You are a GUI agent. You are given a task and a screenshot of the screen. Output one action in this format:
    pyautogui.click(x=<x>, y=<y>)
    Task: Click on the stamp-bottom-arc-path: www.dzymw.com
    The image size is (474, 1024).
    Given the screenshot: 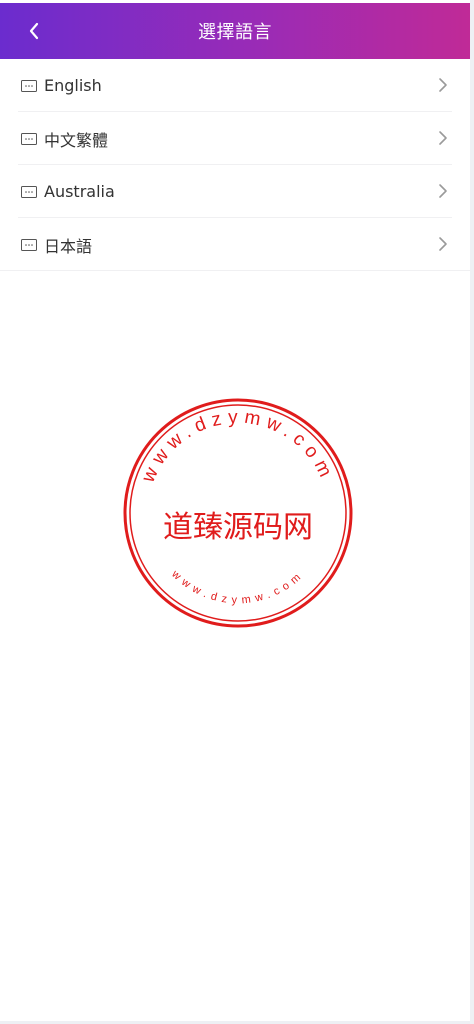 What is the action you would take?
    pyautogui.click(x=234, y=587)
    